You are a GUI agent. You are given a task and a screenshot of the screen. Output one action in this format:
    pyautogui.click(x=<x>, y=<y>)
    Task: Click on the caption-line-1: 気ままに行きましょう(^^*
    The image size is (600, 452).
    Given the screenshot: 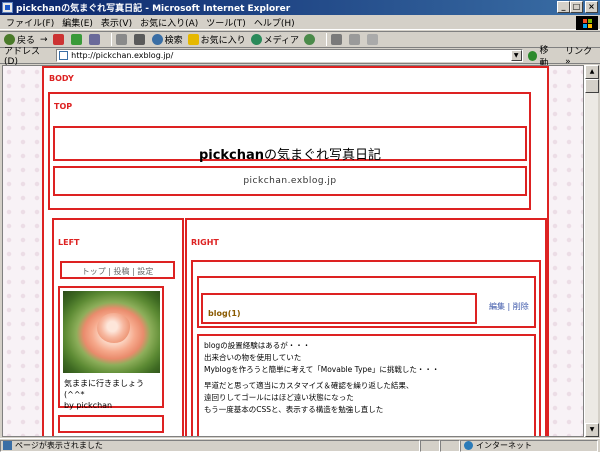 What is the action you would take?
    pyautogui.click(x=104, y=389)
    